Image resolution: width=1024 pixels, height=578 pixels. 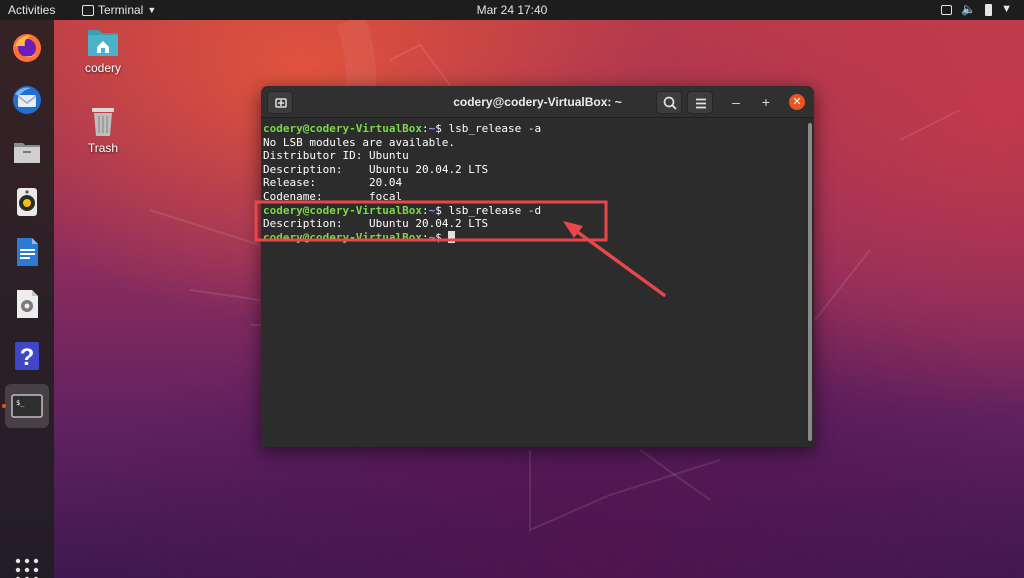 What do you see at coordinates (333, 196) in the screenshot?
I see `output-text: Codename: focal` at bounding box center [333, 196].